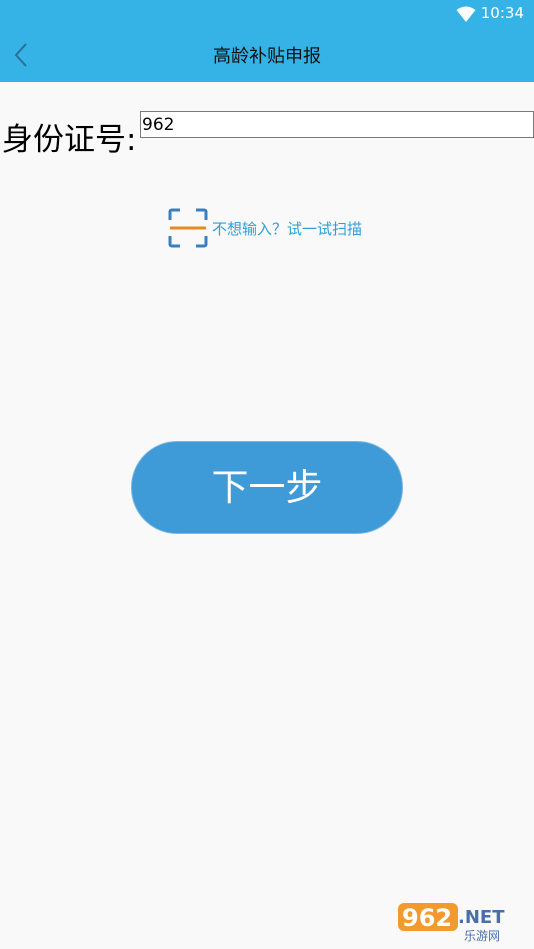 Image resolution: width=534 pixels, height=949 pixels. Describe the element at coordinates (267, 487) in the screenshot. I see `next-step-button: 下一步` at that location.